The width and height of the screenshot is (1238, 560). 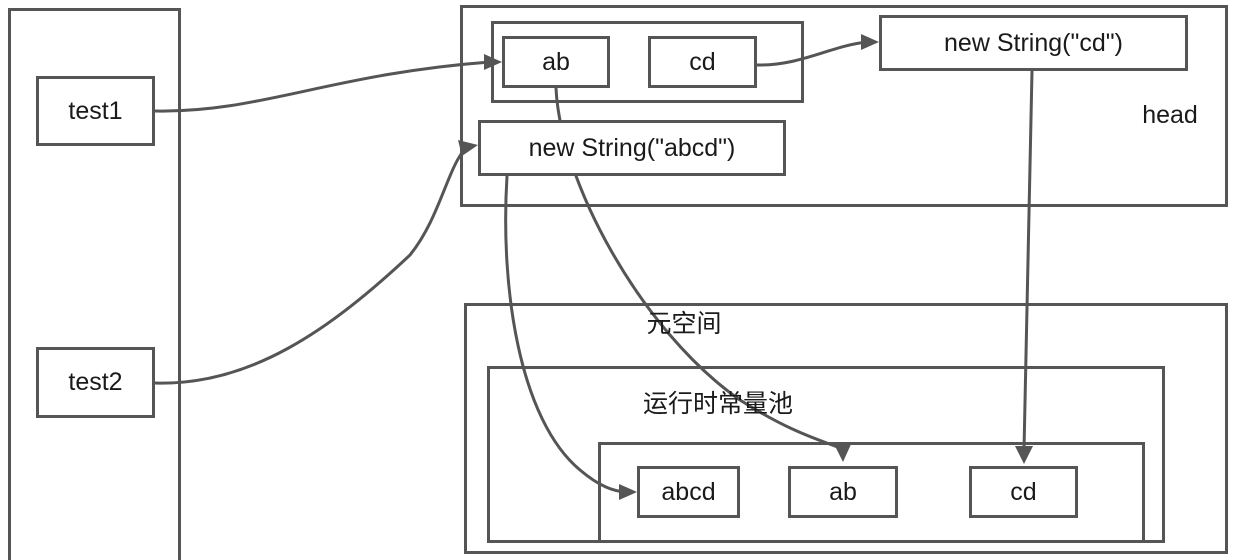 I want to click on heap-node-cd-label: cd, so click(x=702, y=61).